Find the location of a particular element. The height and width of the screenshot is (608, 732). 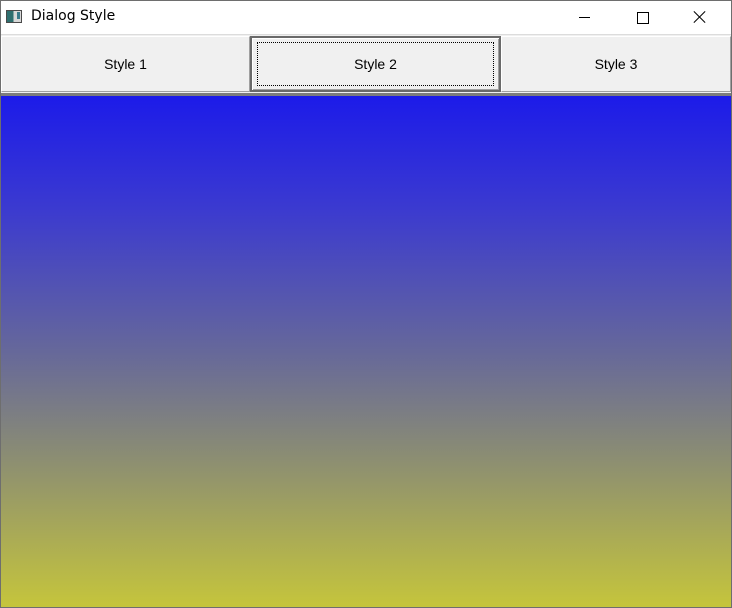

style-3-label: Style 3 is located at coordinates (616, 64).